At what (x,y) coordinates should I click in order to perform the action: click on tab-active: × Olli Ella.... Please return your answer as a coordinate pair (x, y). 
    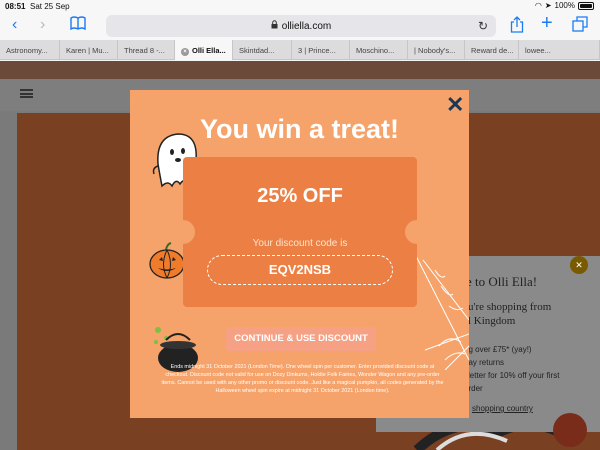
    Looking at the image, I should click on (204, 50).